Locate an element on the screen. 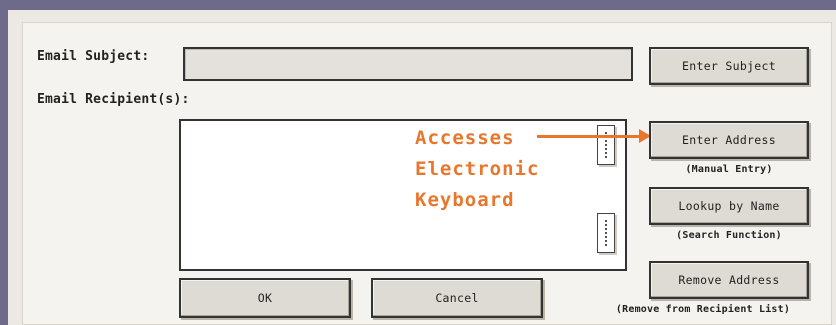 The image size is (836, 325). enter-subject-button: Enter Subject is located at coordinates (729, 66).